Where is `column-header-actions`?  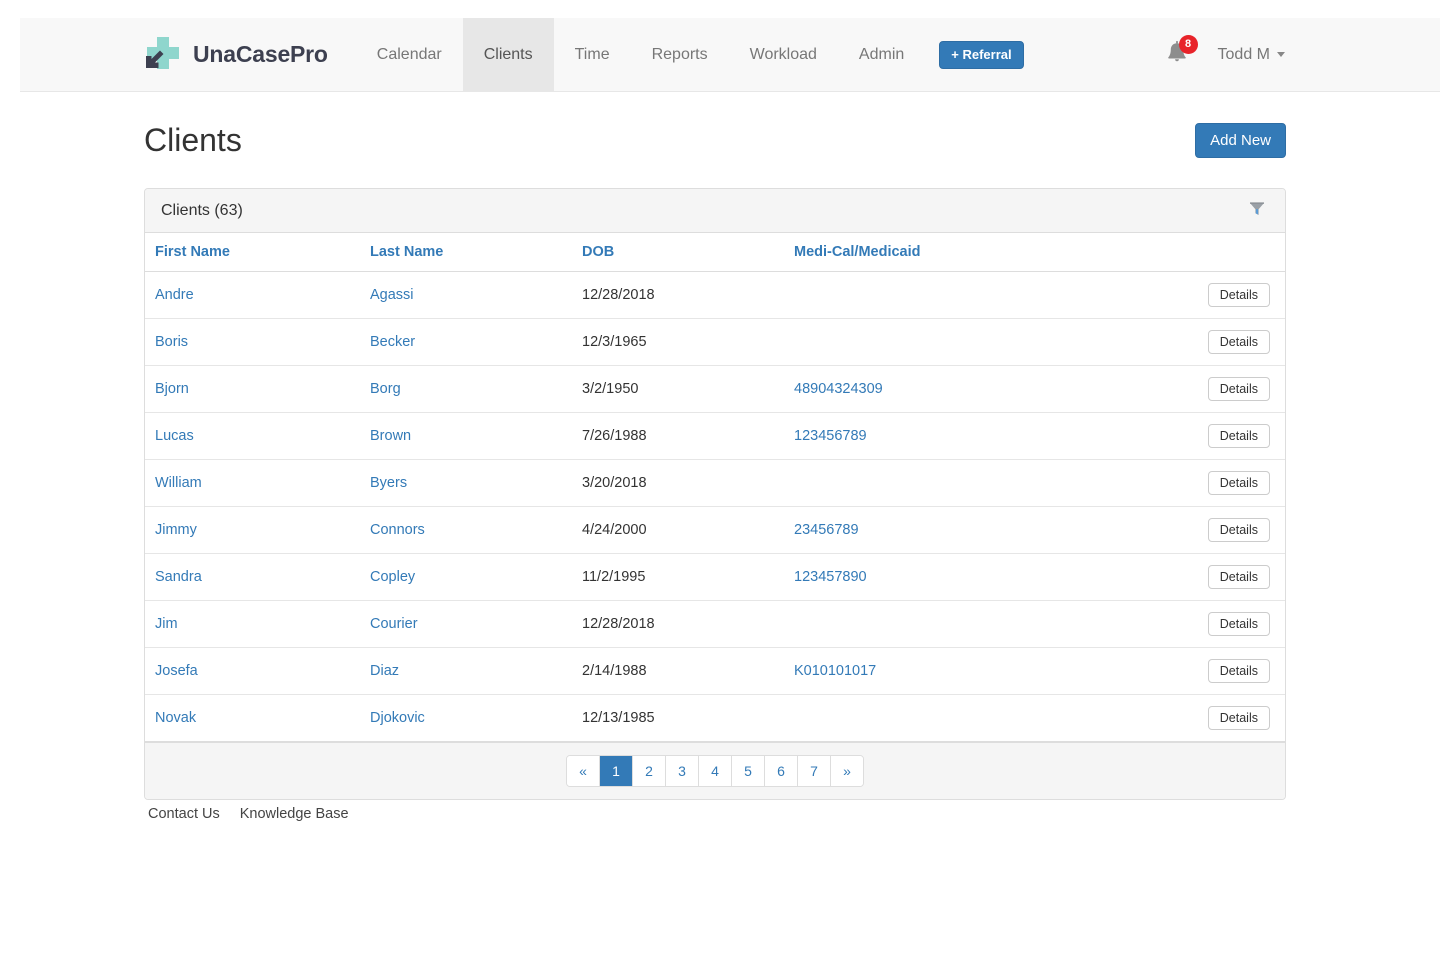
column-header-actions is located at coordinates (1204, 252).